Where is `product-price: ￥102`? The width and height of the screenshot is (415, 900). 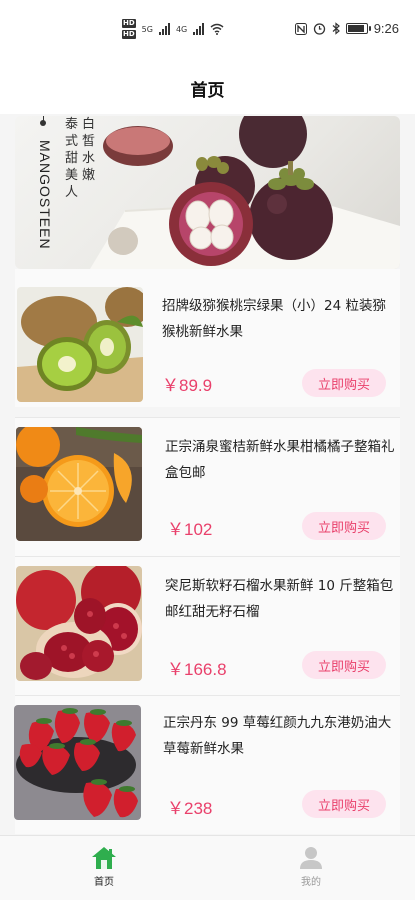
product-price: ￥102 is located at coordinates (190, 529).